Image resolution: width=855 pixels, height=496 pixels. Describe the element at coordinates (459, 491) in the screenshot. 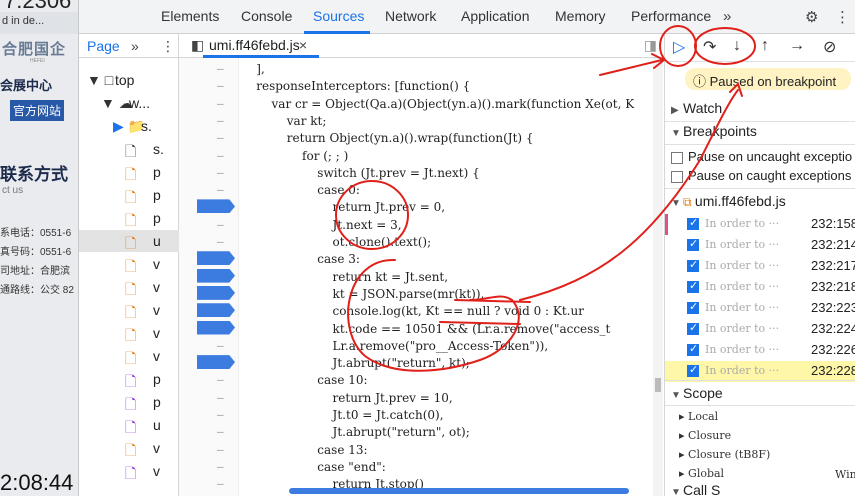

I see `horizontal-scrollbar` at that location.